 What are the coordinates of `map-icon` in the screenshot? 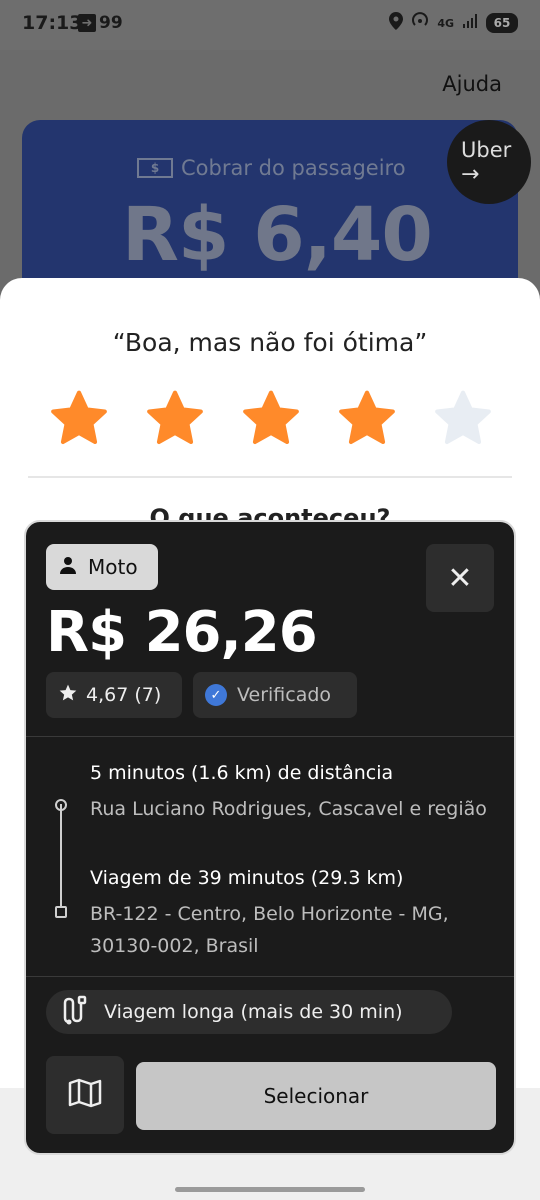 It's located at (85, 1095).